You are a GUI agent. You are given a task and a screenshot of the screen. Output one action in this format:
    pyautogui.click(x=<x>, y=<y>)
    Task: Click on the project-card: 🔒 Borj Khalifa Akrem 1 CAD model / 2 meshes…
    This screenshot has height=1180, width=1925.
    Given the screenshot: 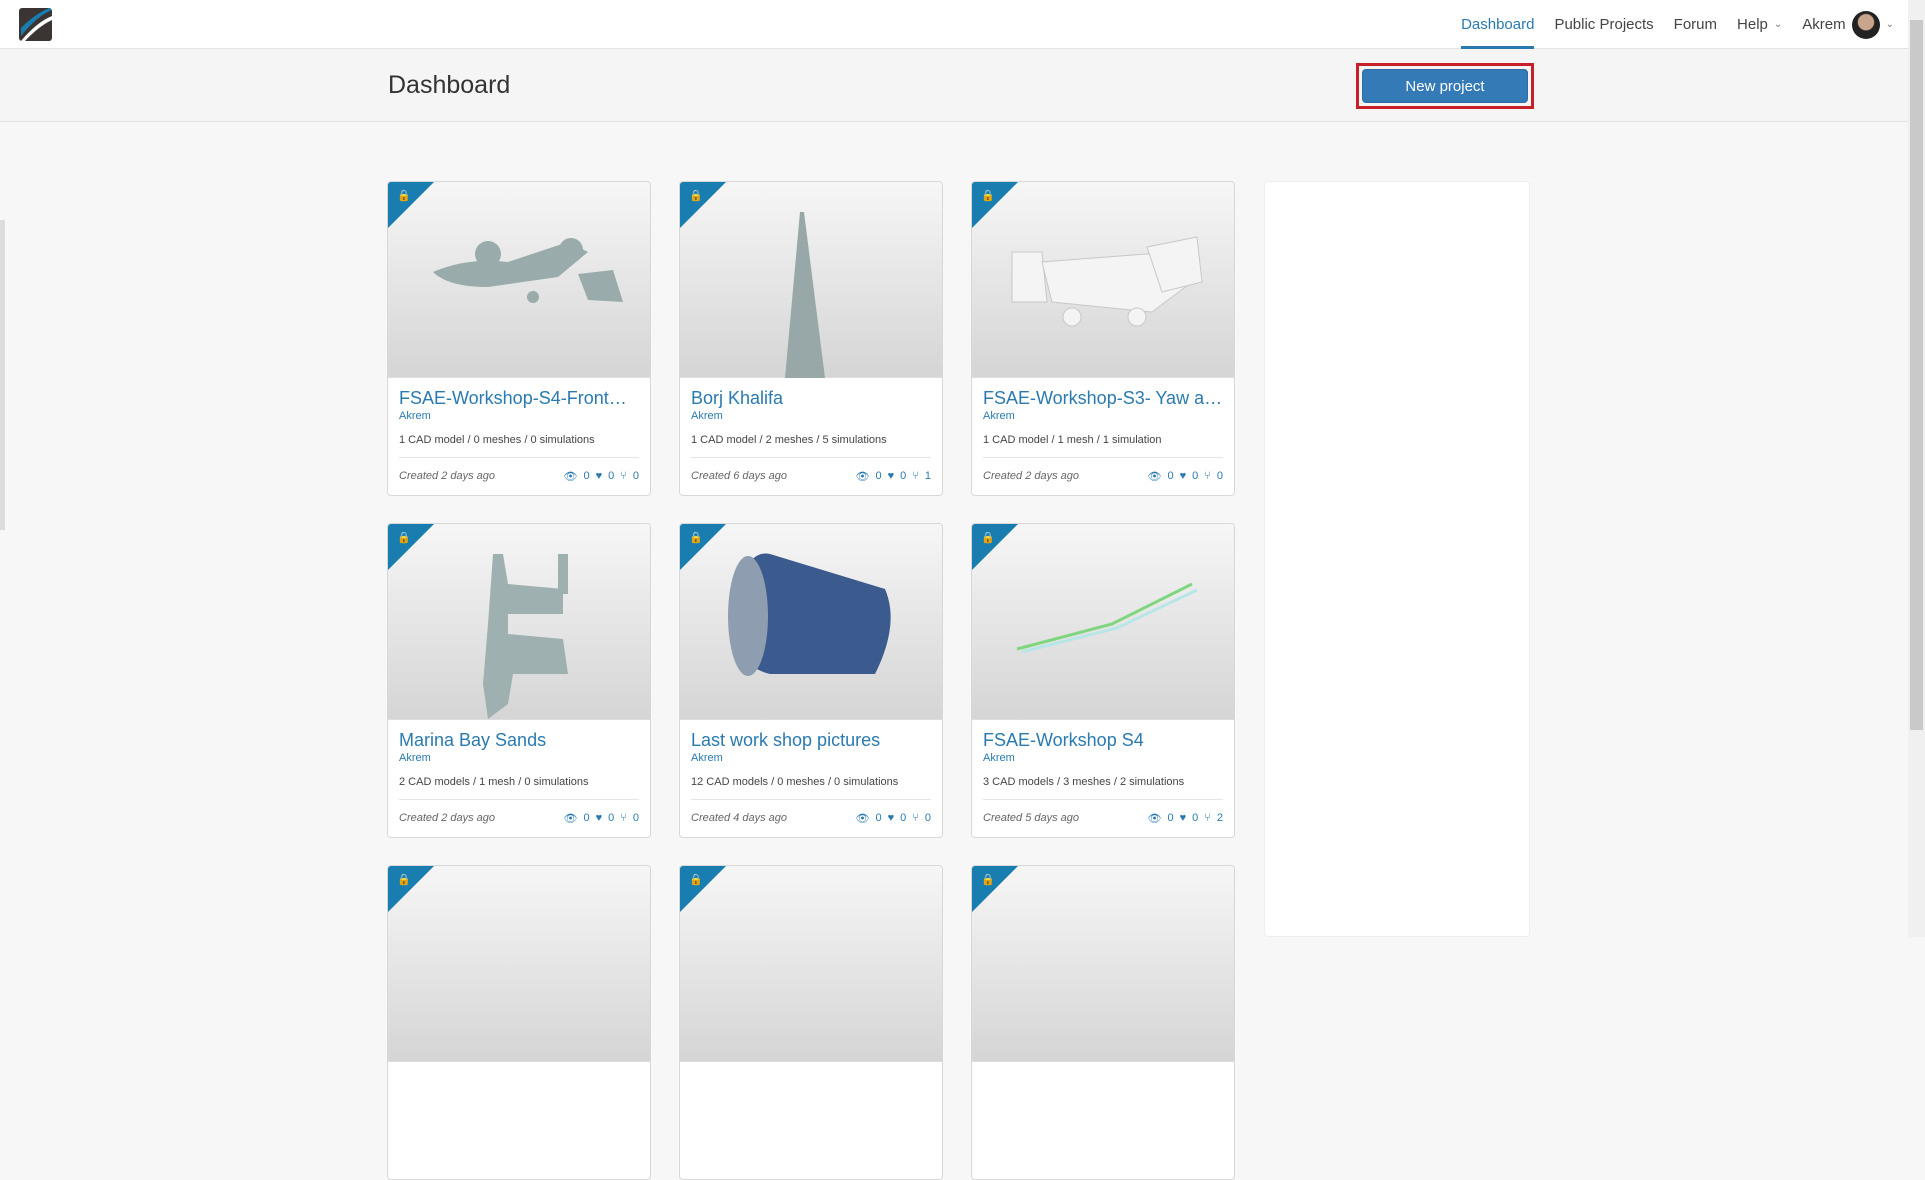 What is the action you would take?
    pyautogui.click(x=811, y=338)
    